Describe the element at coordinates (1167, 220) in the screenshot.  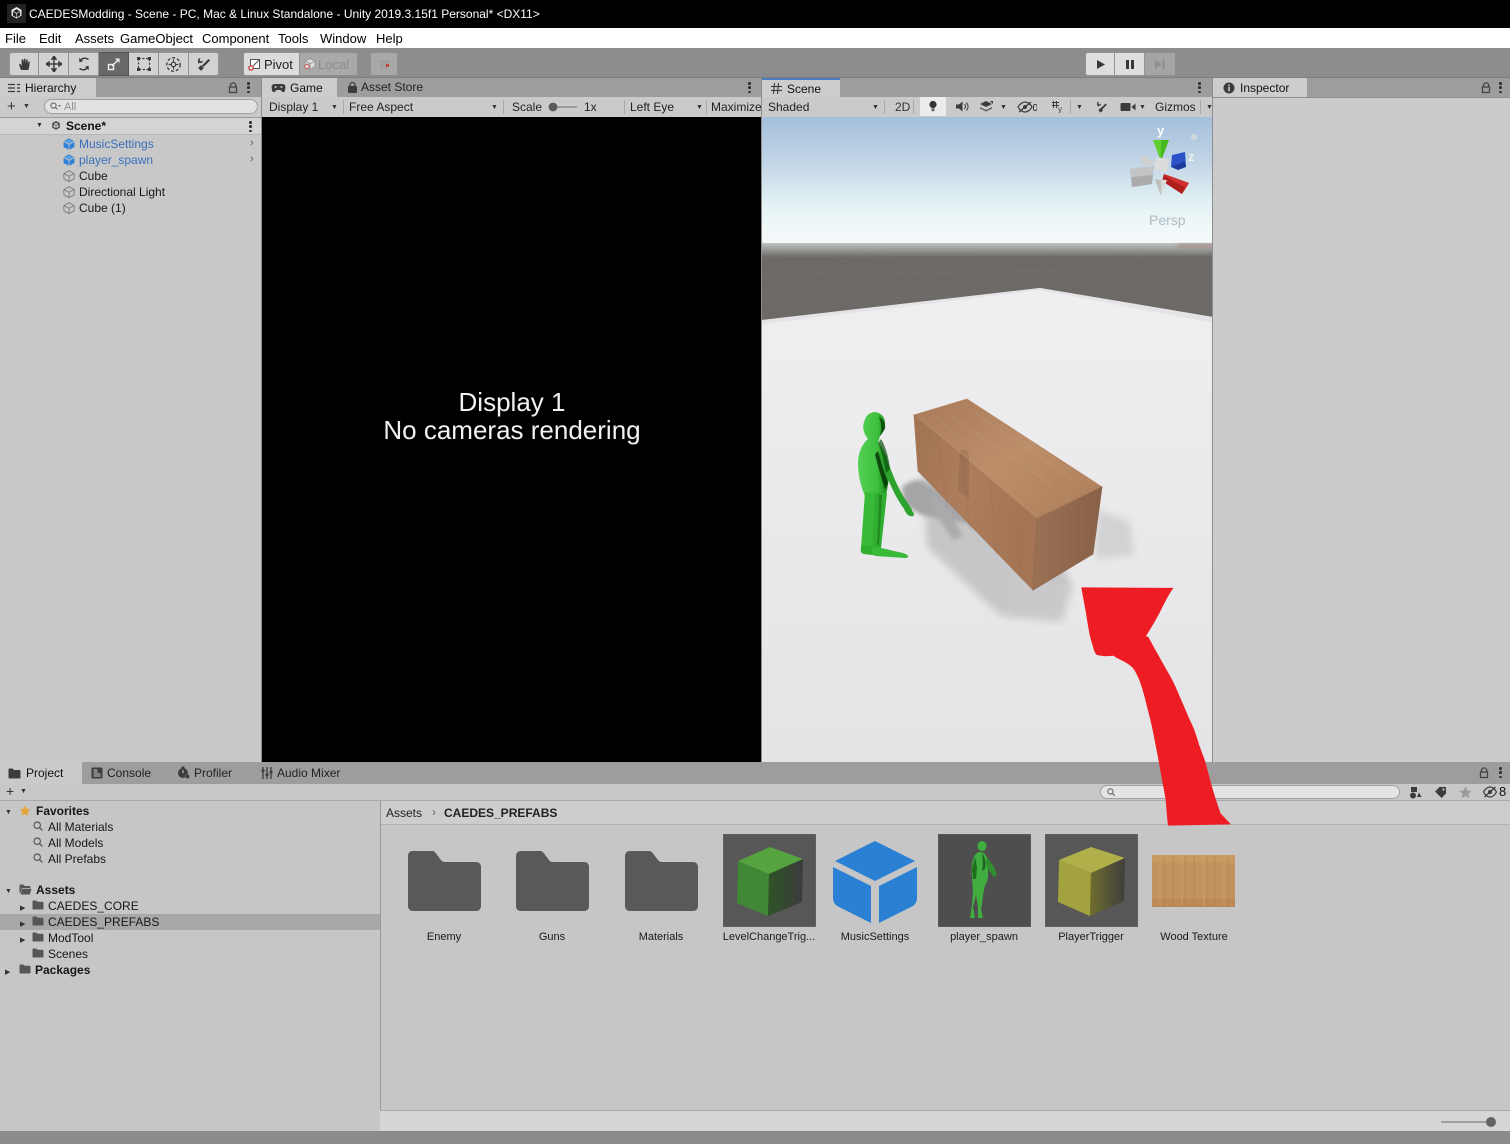
I see `svg-text: Persp` at that location.